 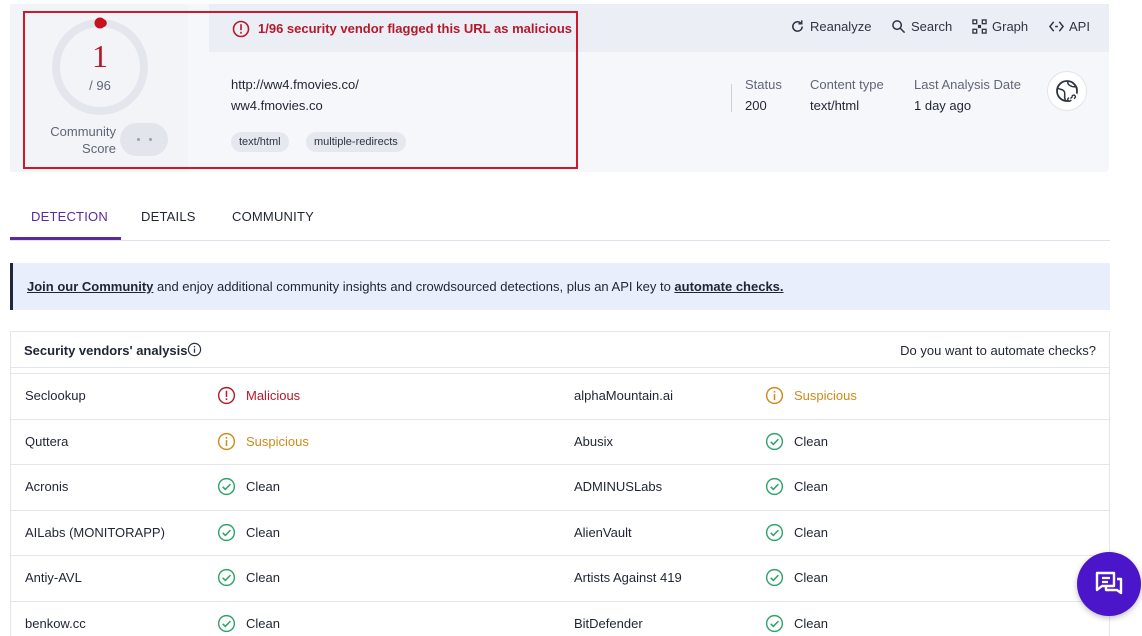 What do you see at coordinates (967, 84) in the screenshot?
I see `last-analysis-label: Last Analysis Date` at bounding box center [967, 84].